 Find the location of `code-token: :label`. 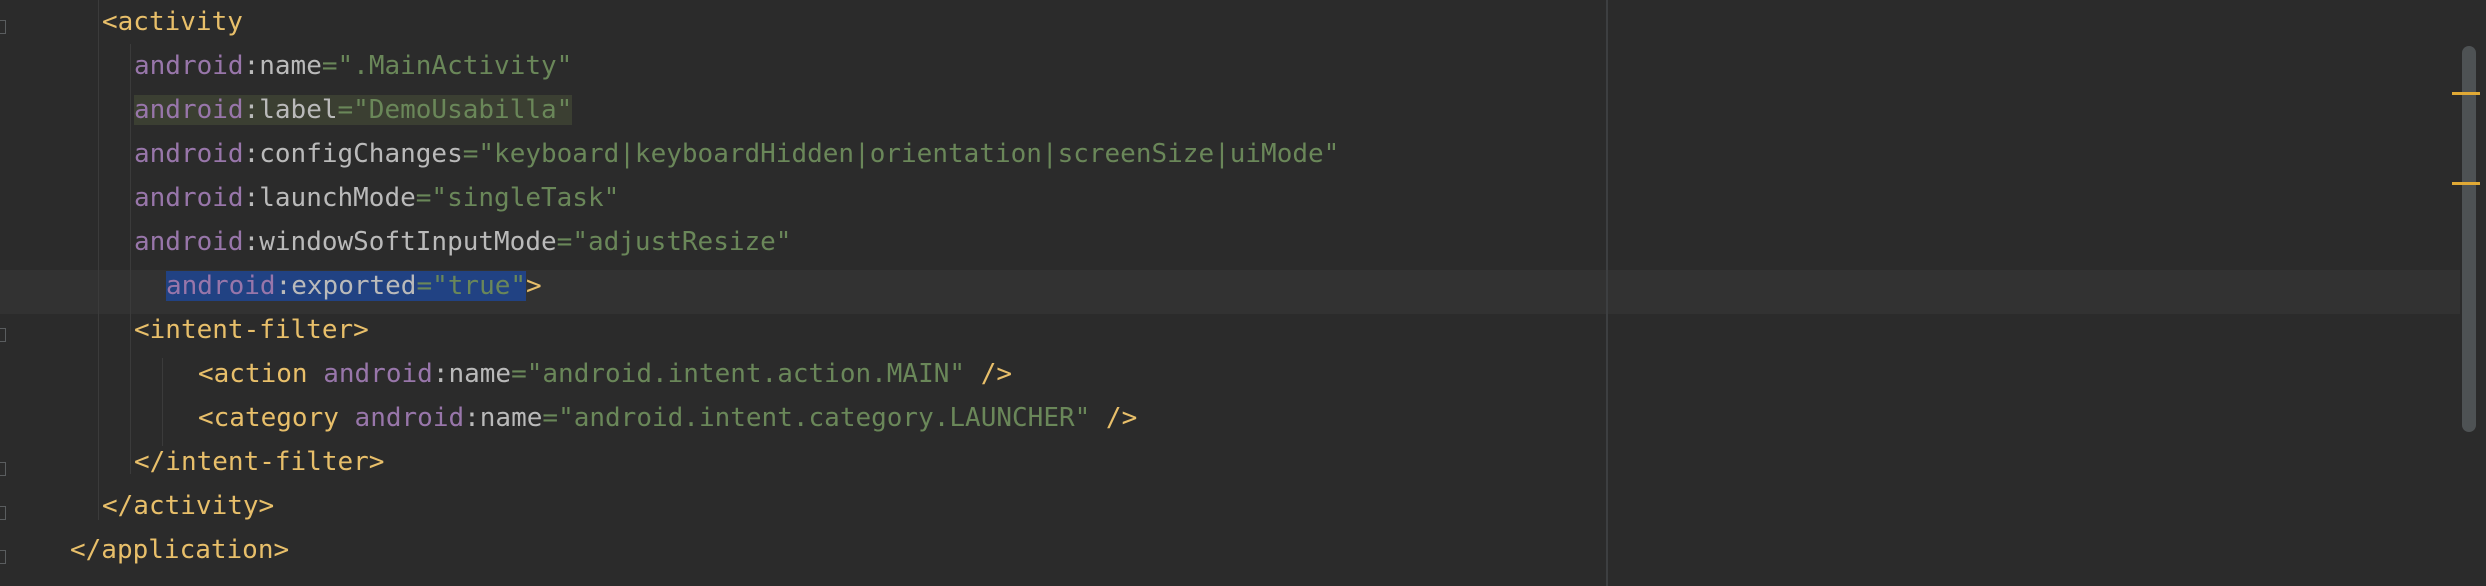

code-token: :label is located at coordinates (290, 110).